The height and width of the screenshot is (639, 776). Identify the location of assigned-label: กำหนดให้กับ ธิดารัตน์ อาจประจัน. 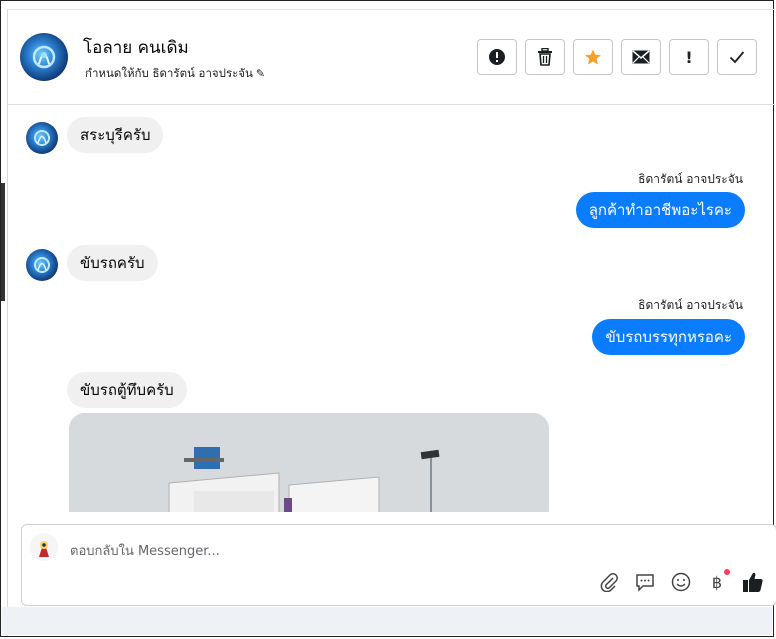
(169, 73).